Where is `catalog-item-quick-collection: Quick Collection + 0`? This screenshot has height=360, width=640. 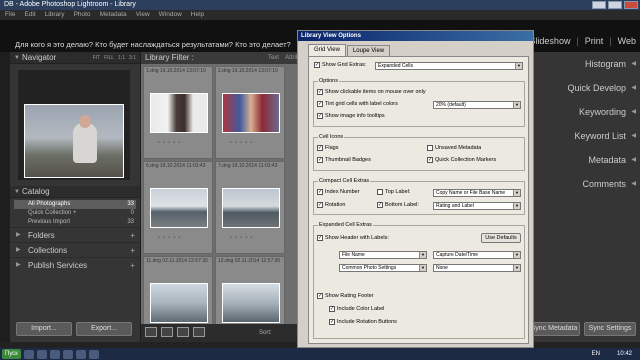
catalog-item-quick-collection: Quick Collection + 0 is located at coordinates (75, 213).